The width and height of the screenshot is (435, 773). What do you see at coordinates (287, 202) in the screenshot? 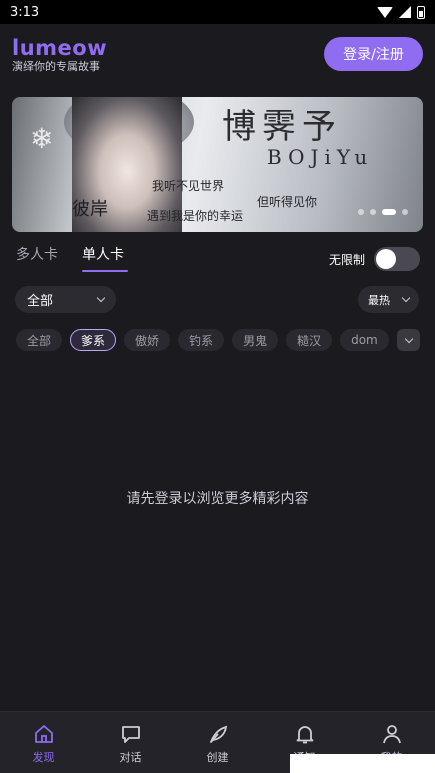
I see `banner-line-2: 但听得见你` at bounding box center [287, 202].